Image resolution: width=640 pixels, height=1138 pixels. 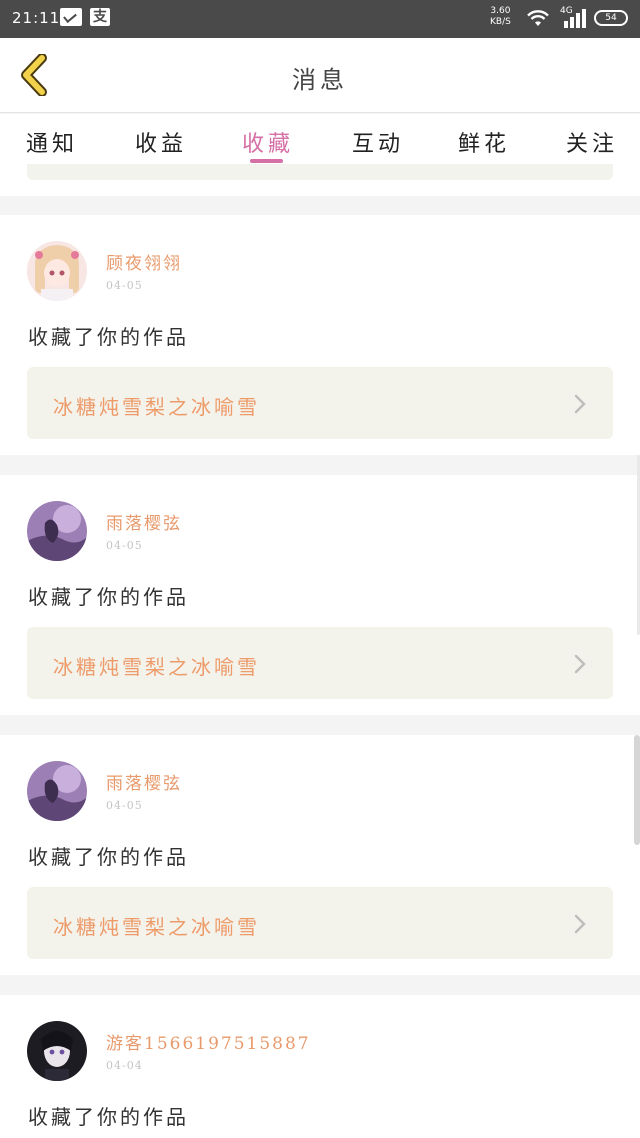 I want to click on tab-following: 关注, so click(x=592, y=142).